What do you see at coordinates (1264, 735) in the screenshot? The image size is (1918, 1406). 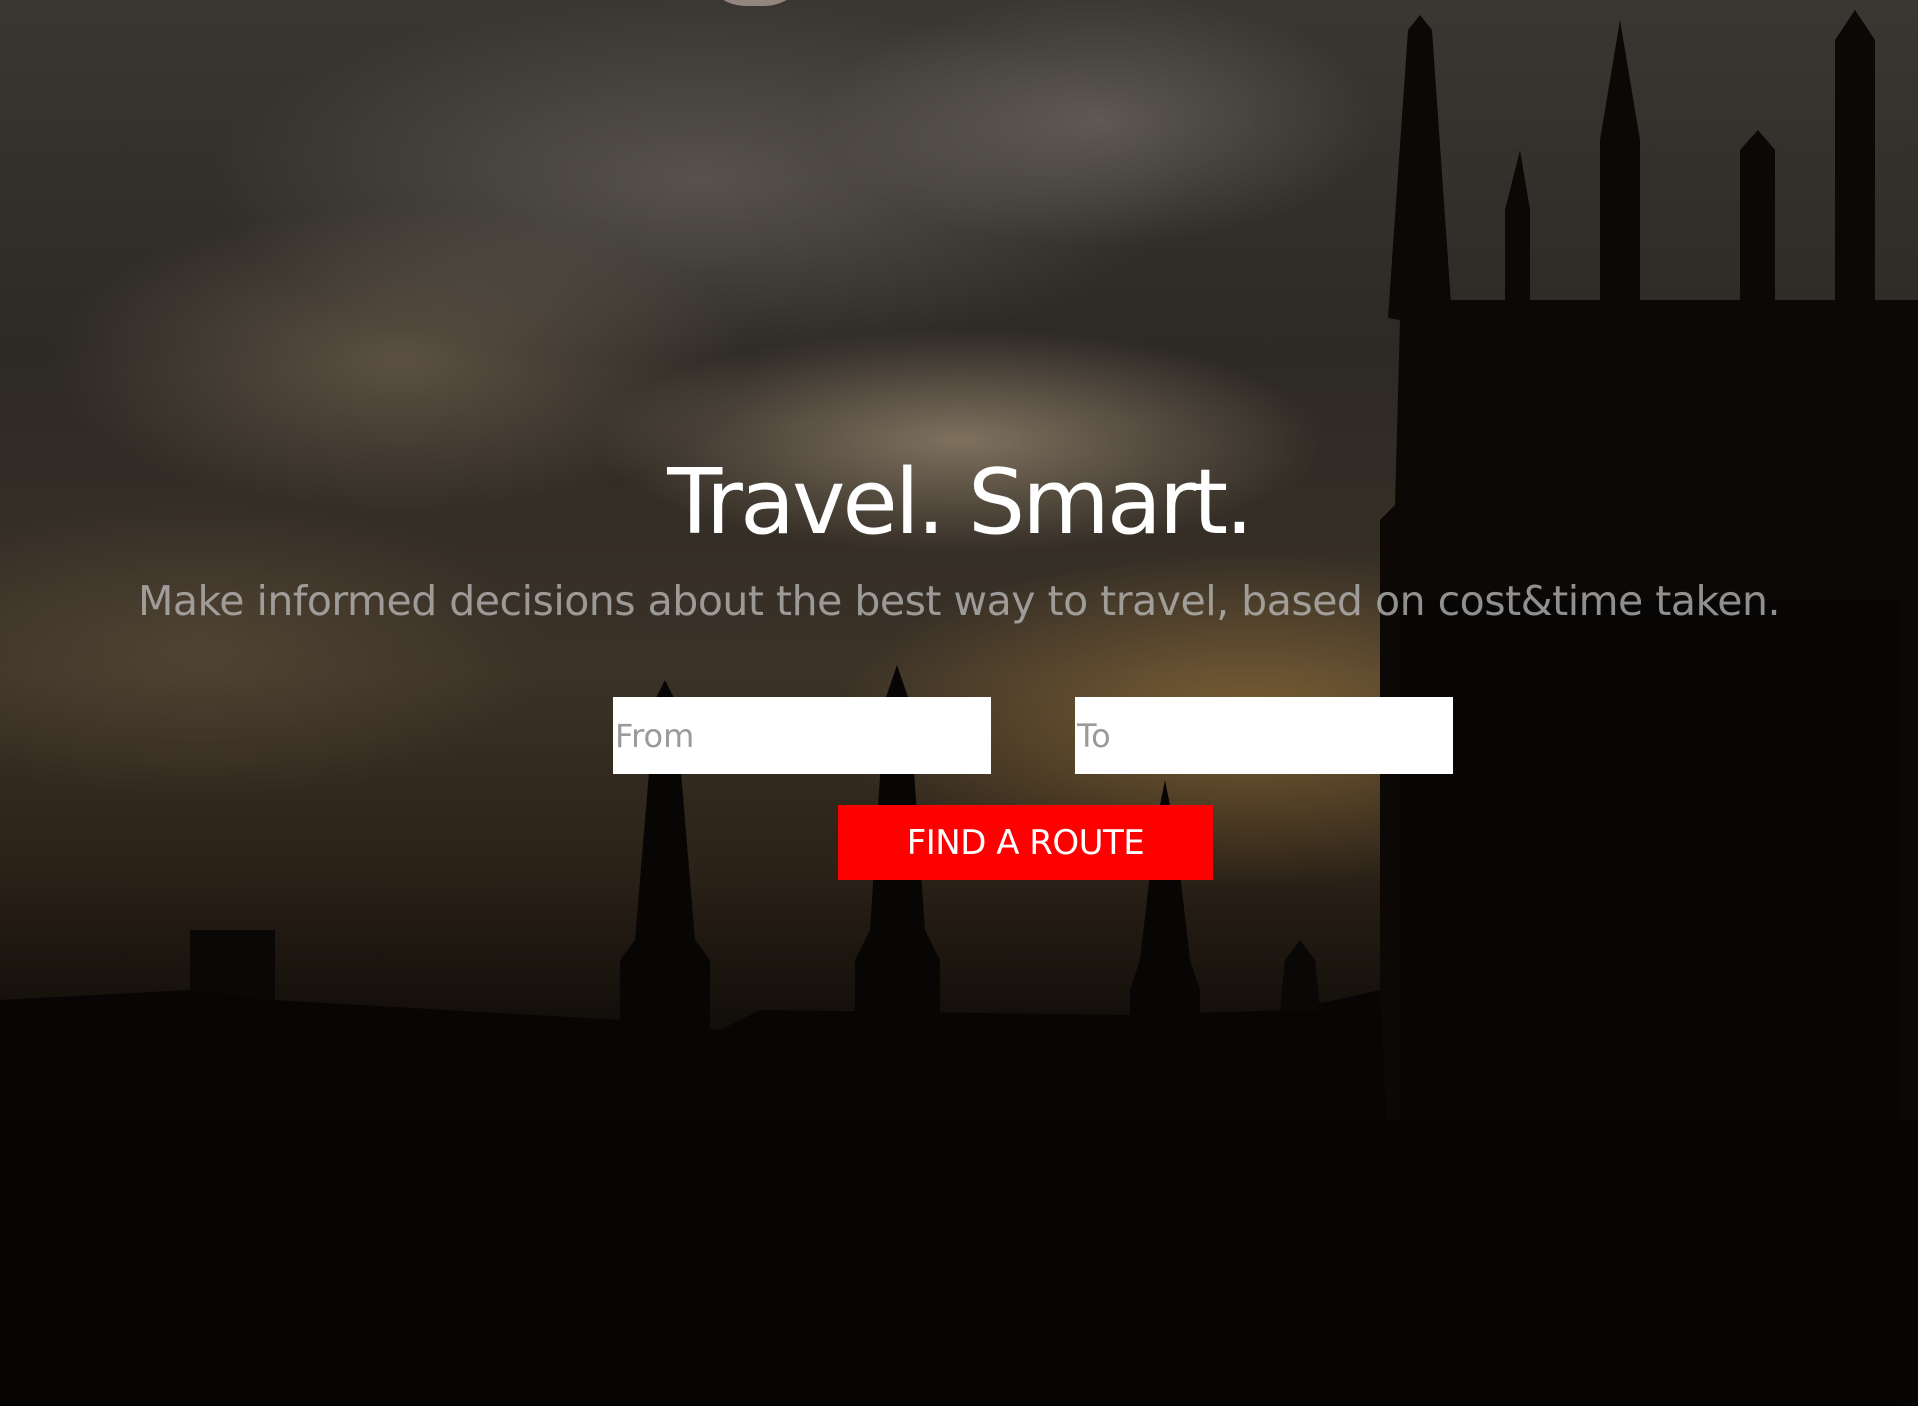 I see `to-input` at bounding box center [1264, 735].